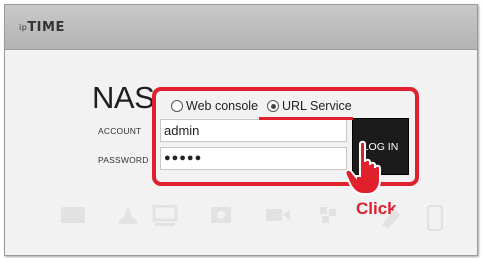  What do you see at coordinates (317, 106) in the screenshot?
I see `url-service-label: URL Service` at bounding box center [317, 106].